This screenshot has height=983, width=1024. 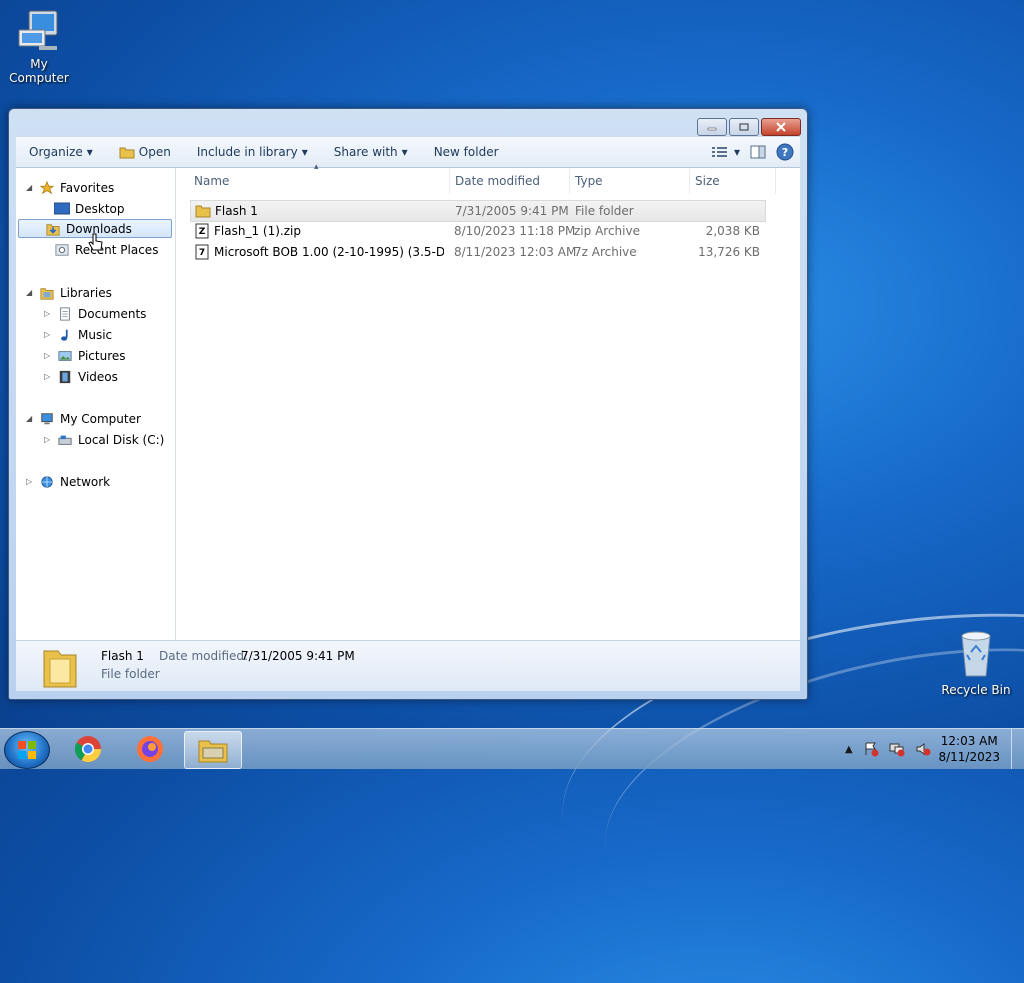 What do you see at coordinates (236, 211) in the screenshot?
I see `file-name: Flash 1` at bounding box center [236, 211].